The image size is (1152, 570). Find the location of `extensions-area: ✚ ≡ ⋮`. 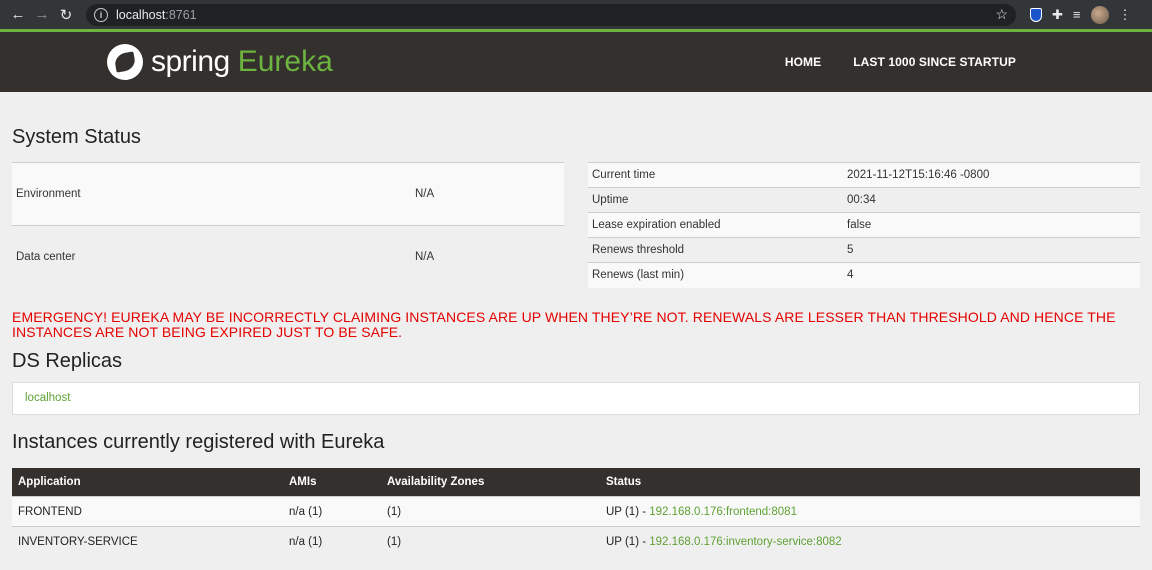

extensions-area: ✚ ≡ ⋮ is located at coordinates (1081, 14).